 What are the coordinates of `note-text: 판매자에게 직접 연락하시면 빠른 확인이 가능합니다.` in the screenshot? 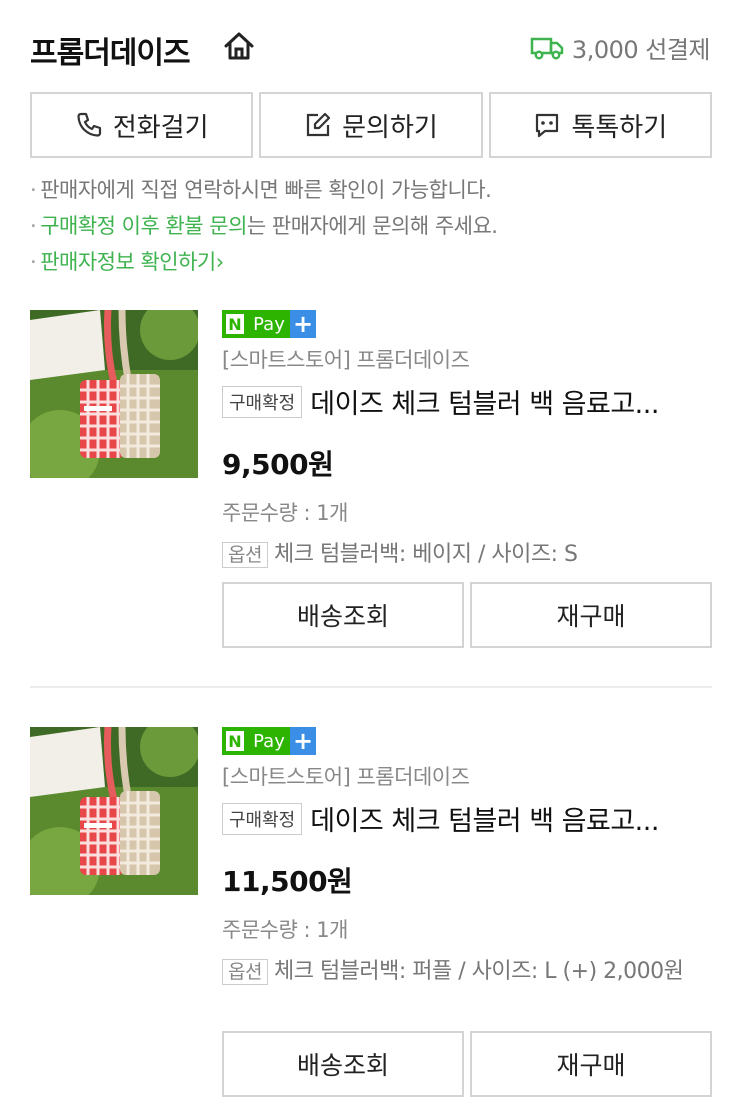 It's located at (266, 190).